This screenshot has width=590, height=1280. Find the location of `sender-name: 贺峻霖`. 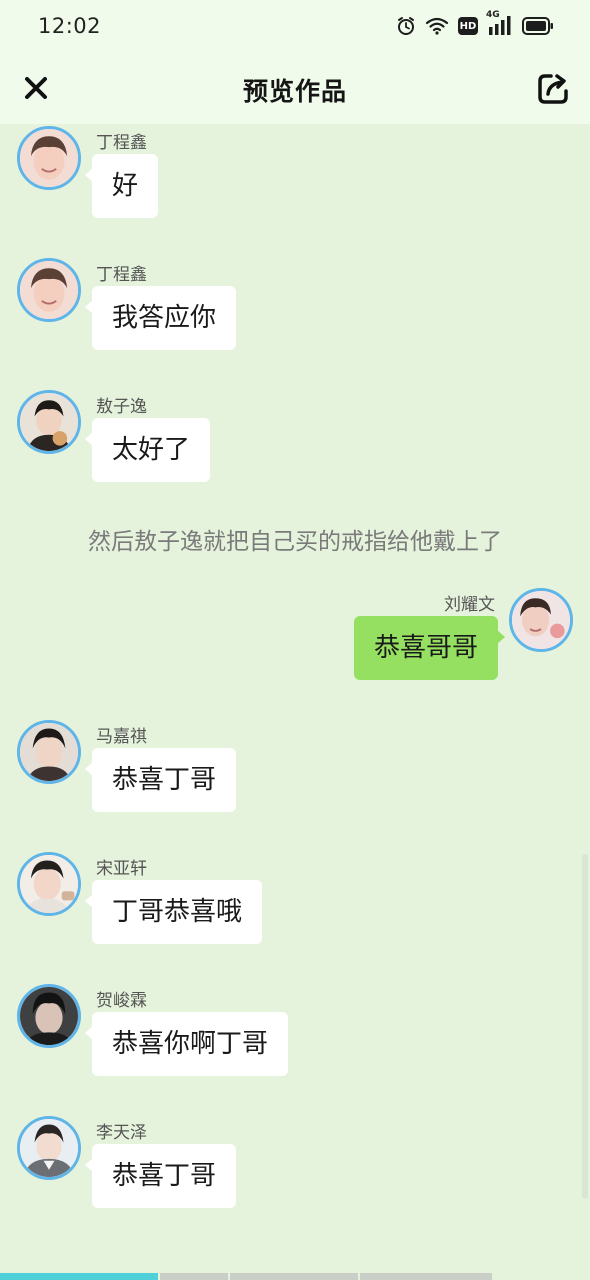

sender-name: 贺峻霖 is located at coordinates (121, 1001).